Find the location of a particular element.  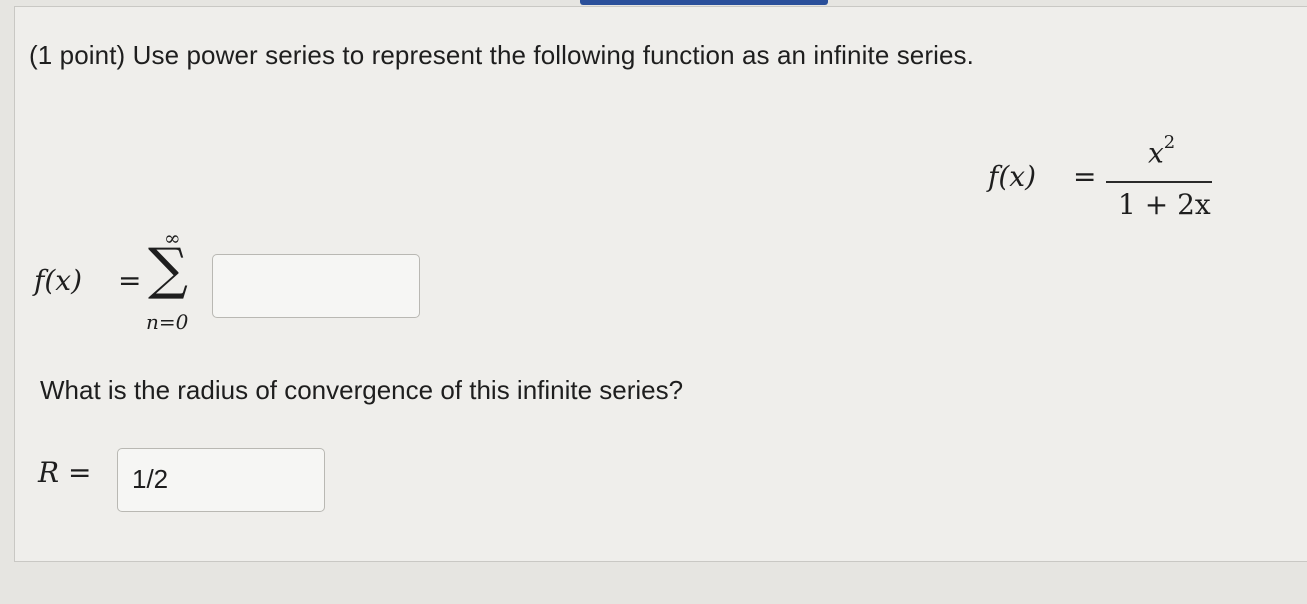

radius-label: R = is located at coordinates (65, 472).